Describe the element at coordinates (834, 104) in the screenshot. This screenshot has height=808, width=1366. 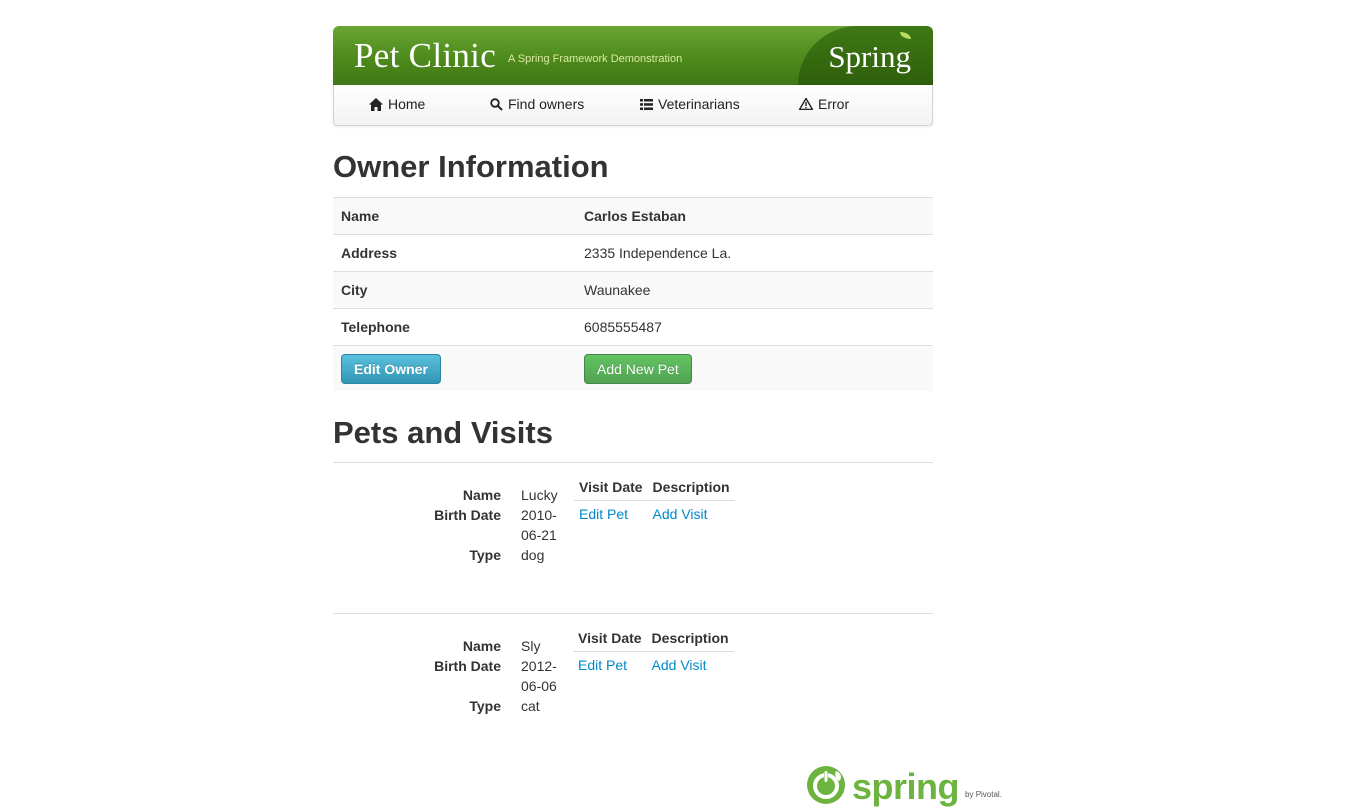
I see `nav-error-label: Error` at that location.